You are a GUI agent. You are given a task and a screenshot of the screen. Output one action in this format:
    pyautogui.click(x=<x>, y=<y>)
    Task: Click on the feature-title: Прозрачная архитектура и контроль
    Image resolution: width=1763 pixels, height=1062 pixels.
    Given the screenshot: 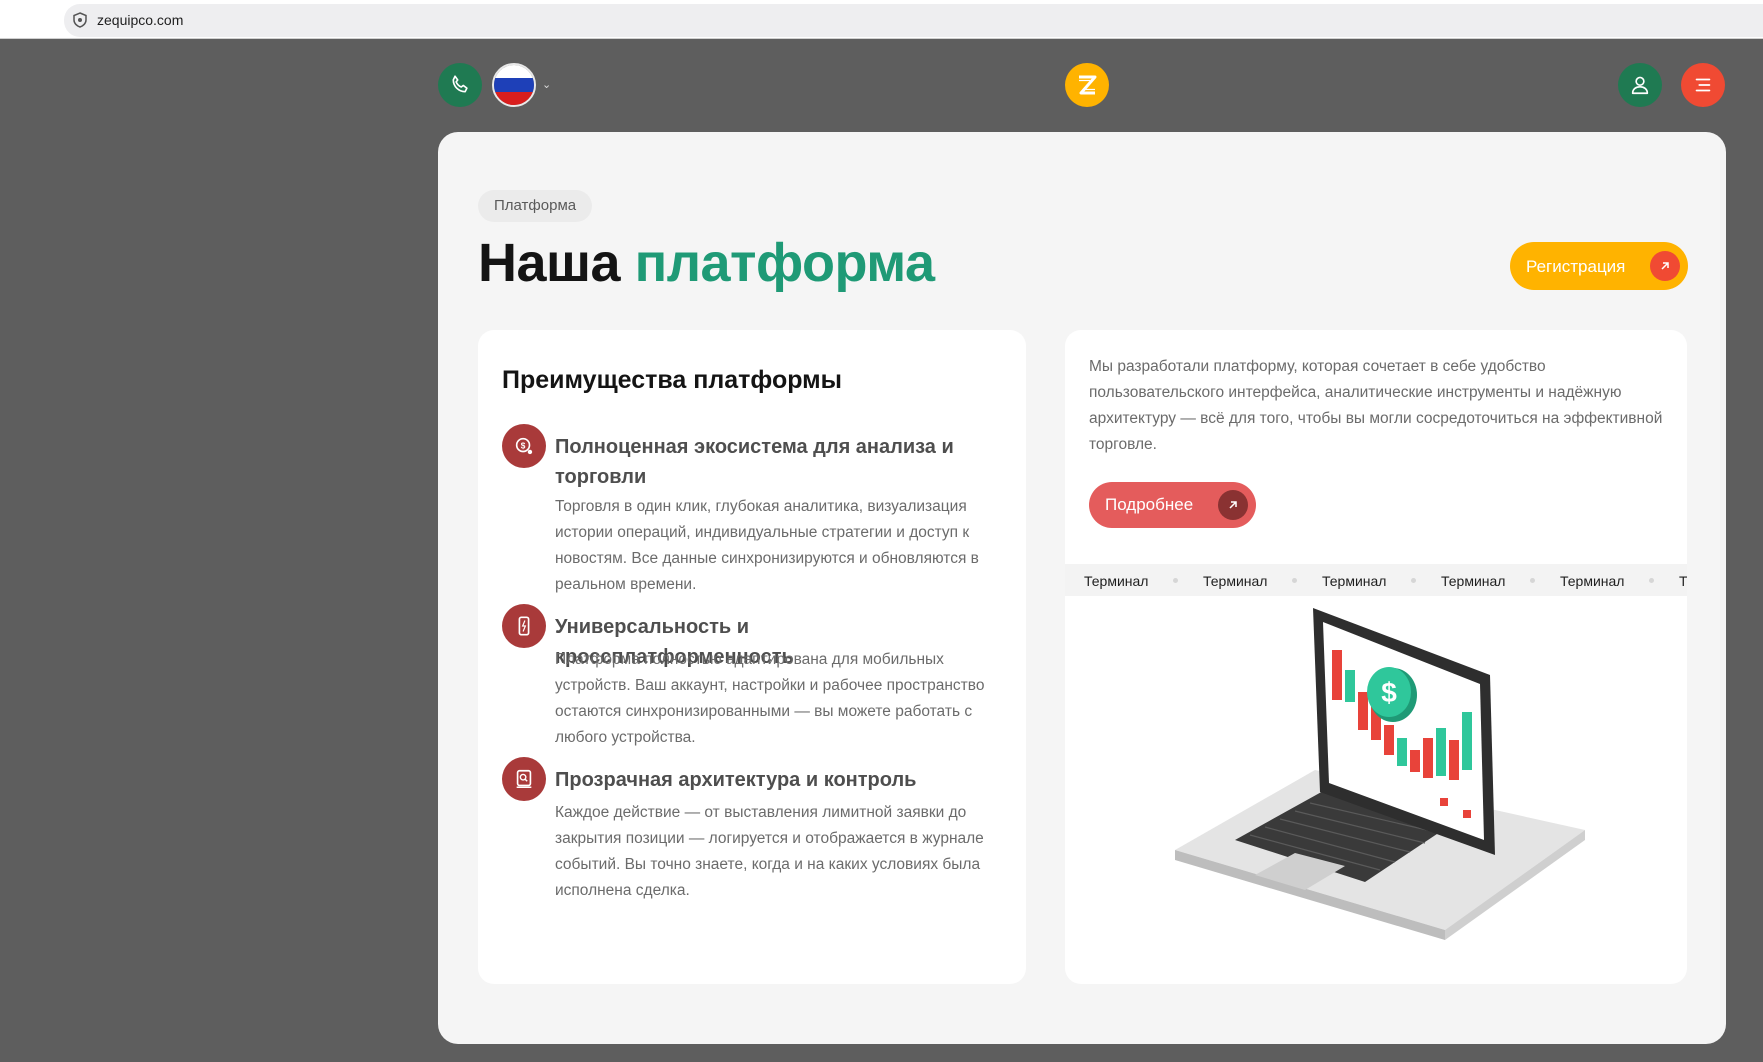 What is the action you would take?
    pyautogui.click(x=736, y=780)
    